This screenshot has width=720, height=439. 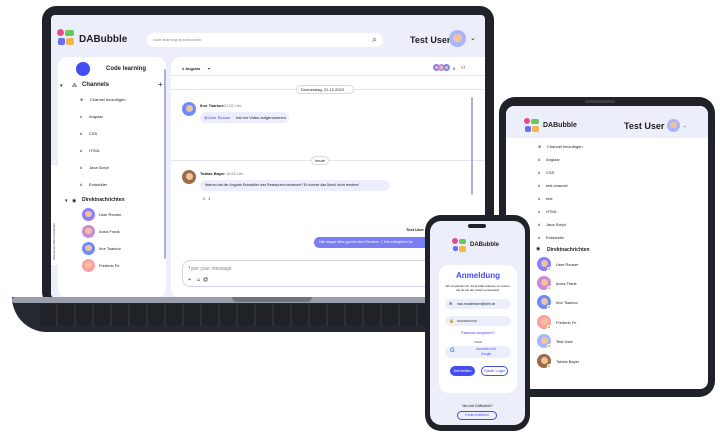 I want to click on emoji-icon: ☺, so click(x=198, y=280).